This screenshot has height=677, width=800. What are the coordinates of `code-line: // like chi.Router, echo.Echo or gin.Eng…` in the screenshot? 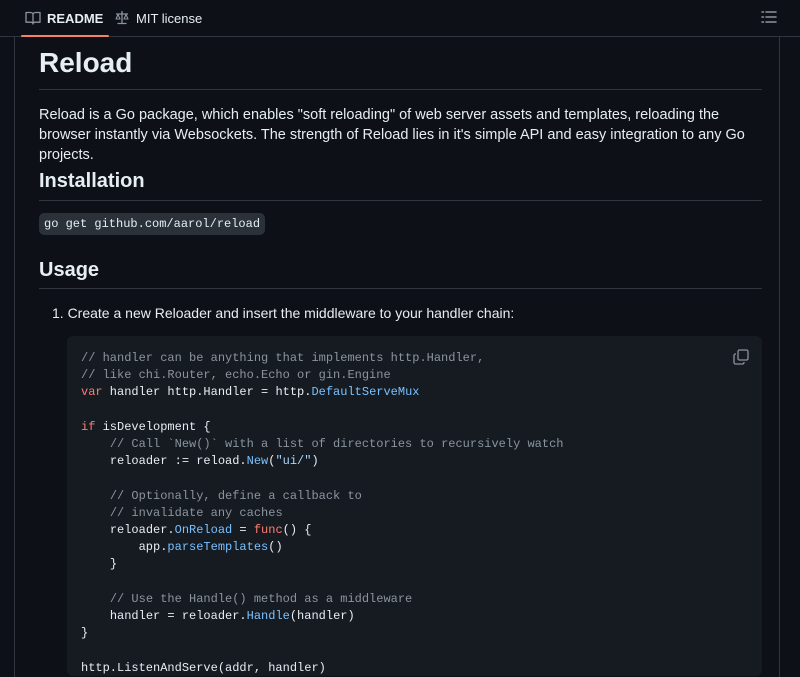 It's located at (236, 375).